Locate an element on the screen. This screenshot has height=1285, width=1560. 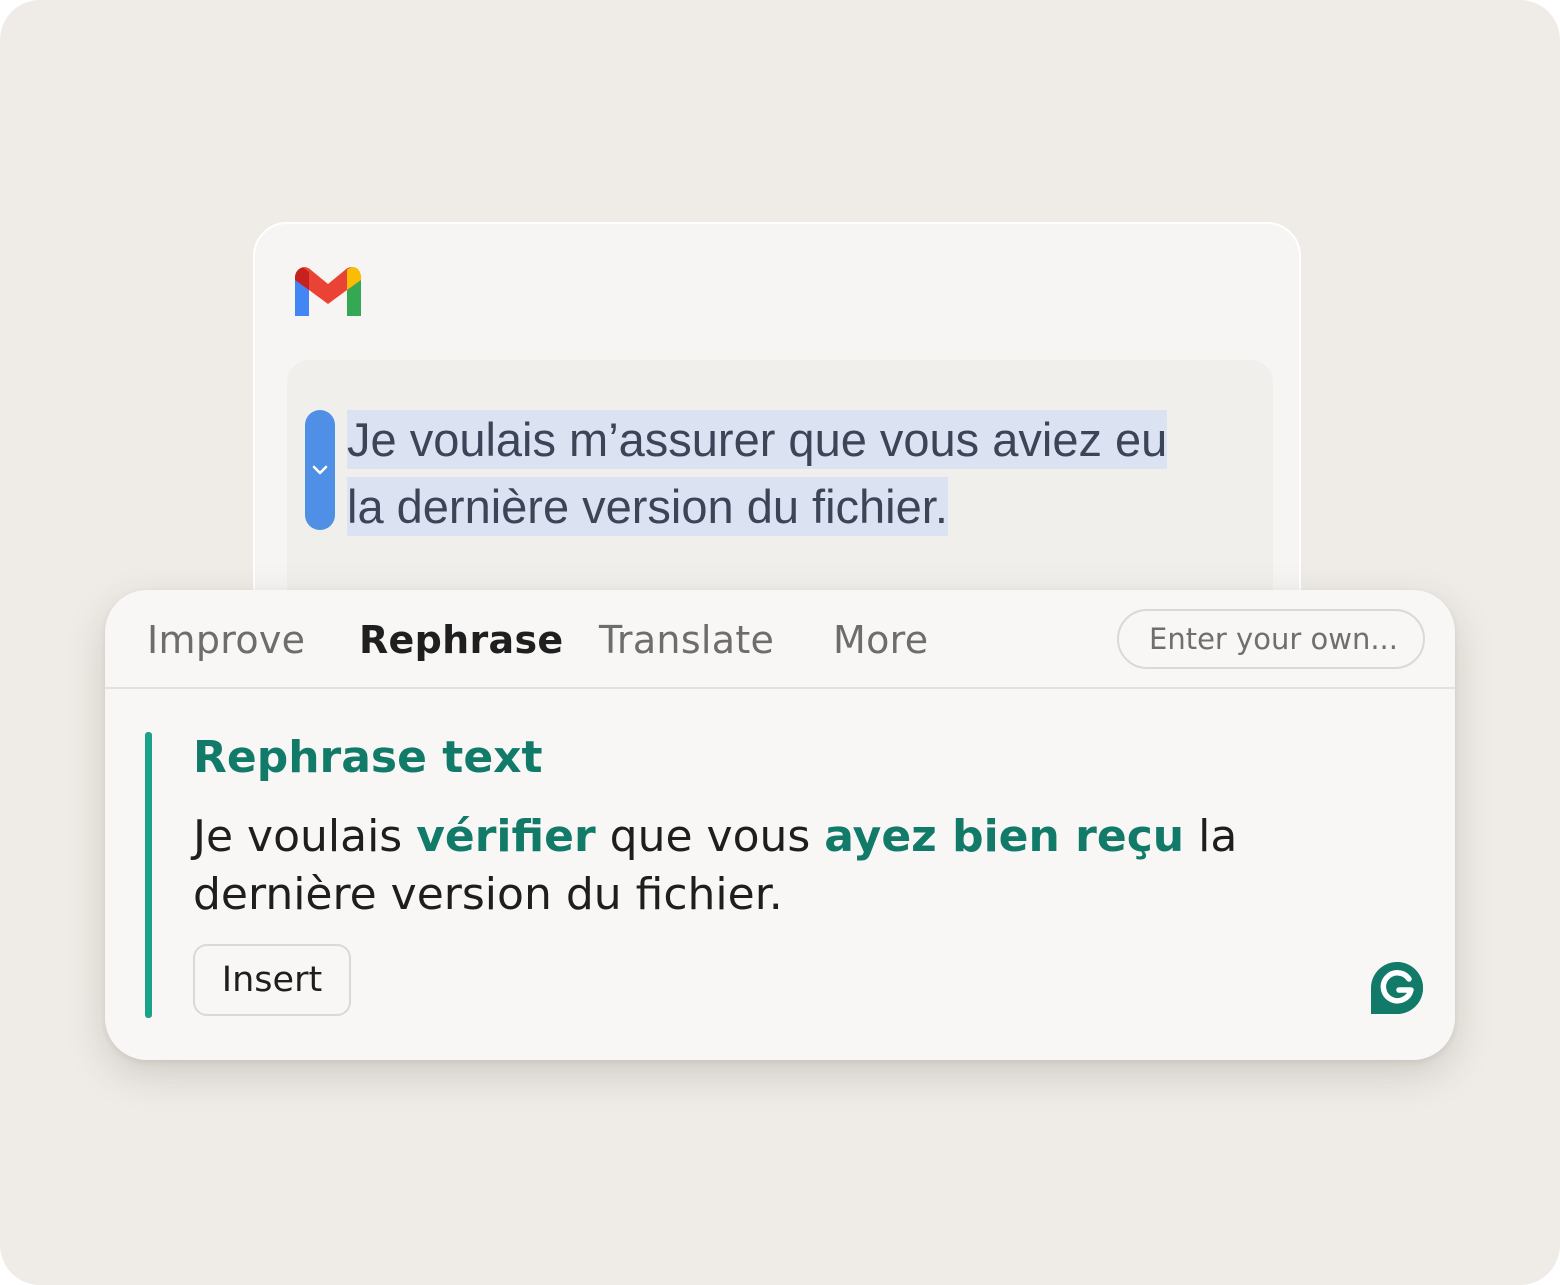
custom-prompt-input is located at coordinates (1271, 639).